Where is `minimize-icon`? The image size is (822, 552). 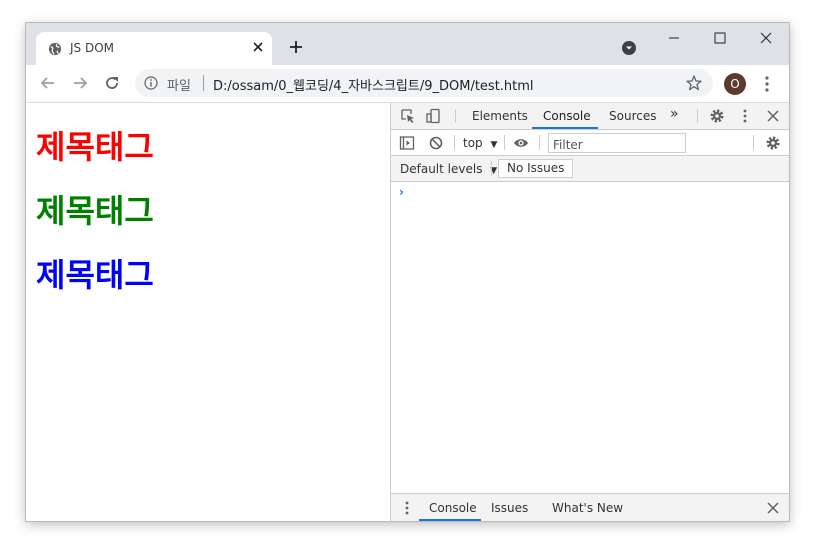
minimize-icon is located at coordinates (674, 38).